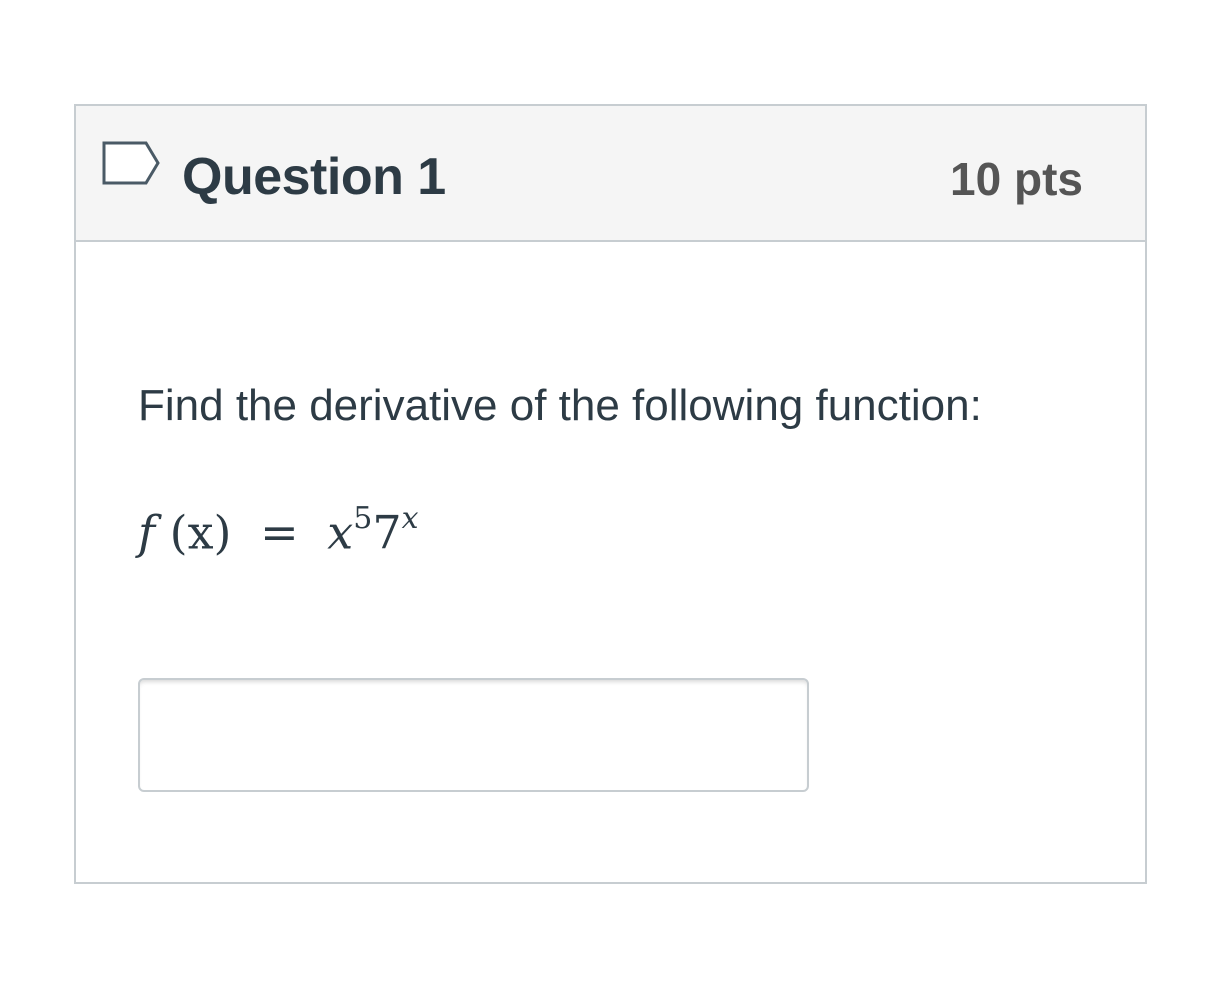 The image size is (1231, 981). I want to click on formula-base-x: x, so click(340, 532).